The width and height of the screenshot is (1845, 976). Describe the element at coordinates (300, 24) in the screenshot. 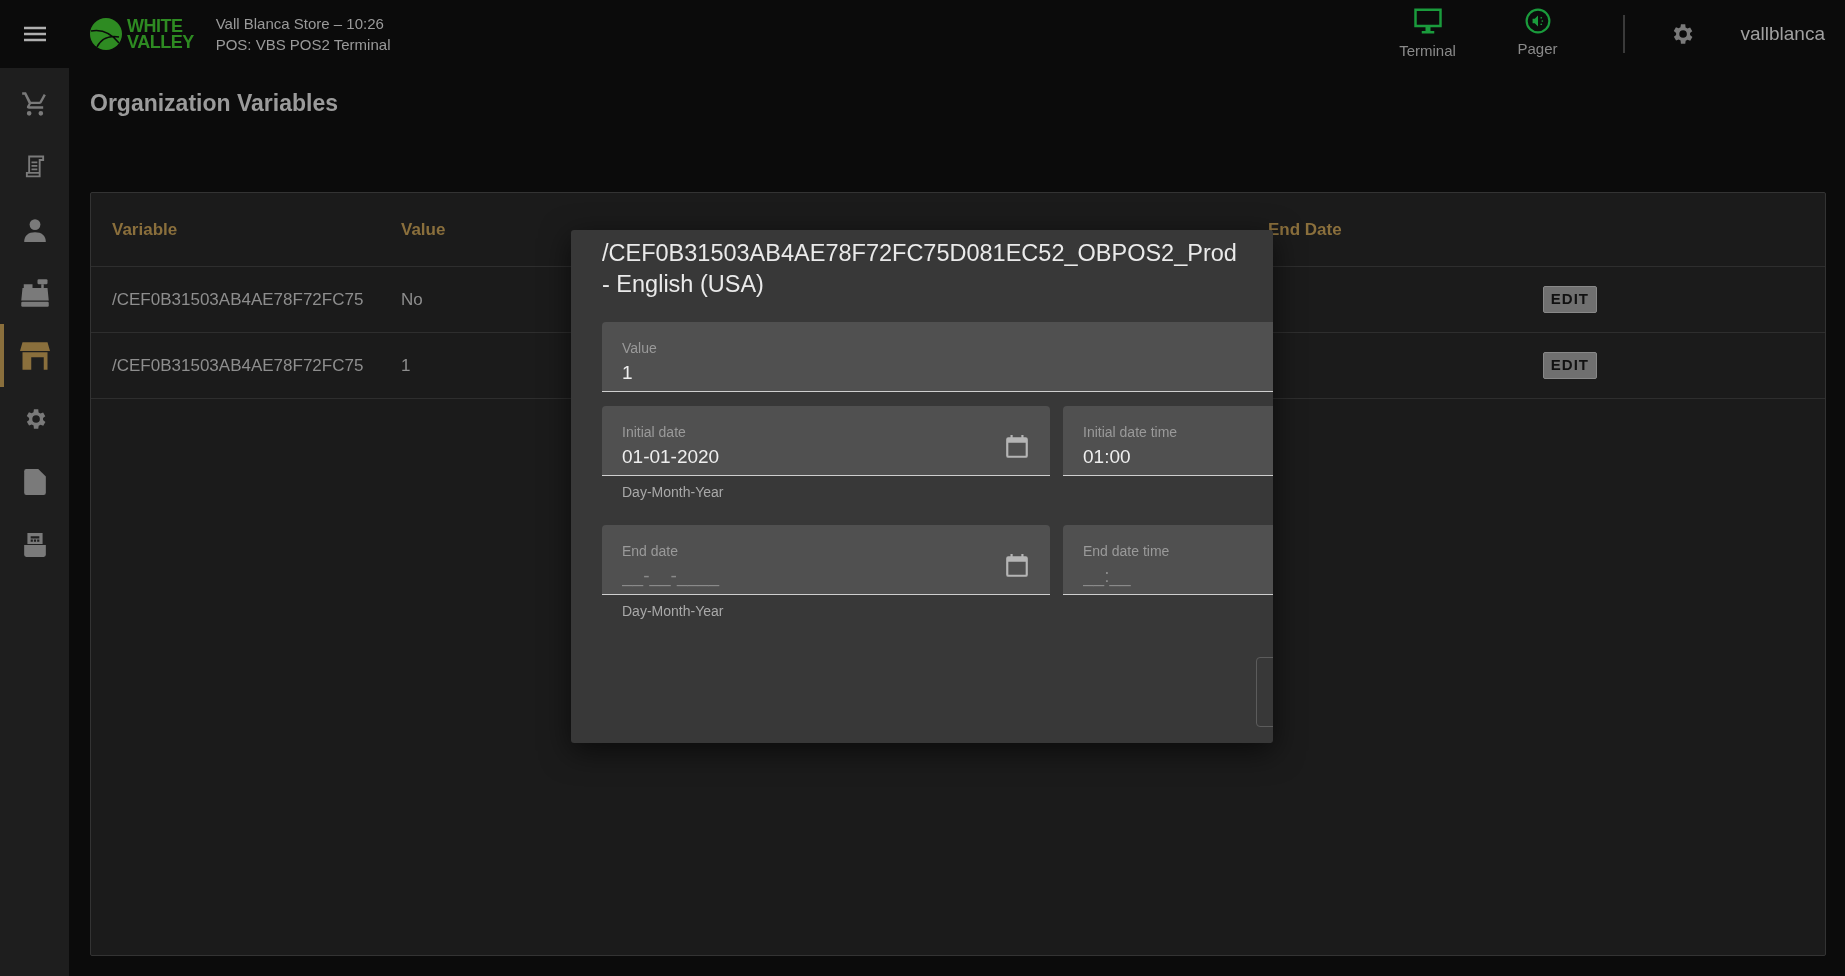

I see `store-name: Vall Blanca Store – 10:26` at that location.